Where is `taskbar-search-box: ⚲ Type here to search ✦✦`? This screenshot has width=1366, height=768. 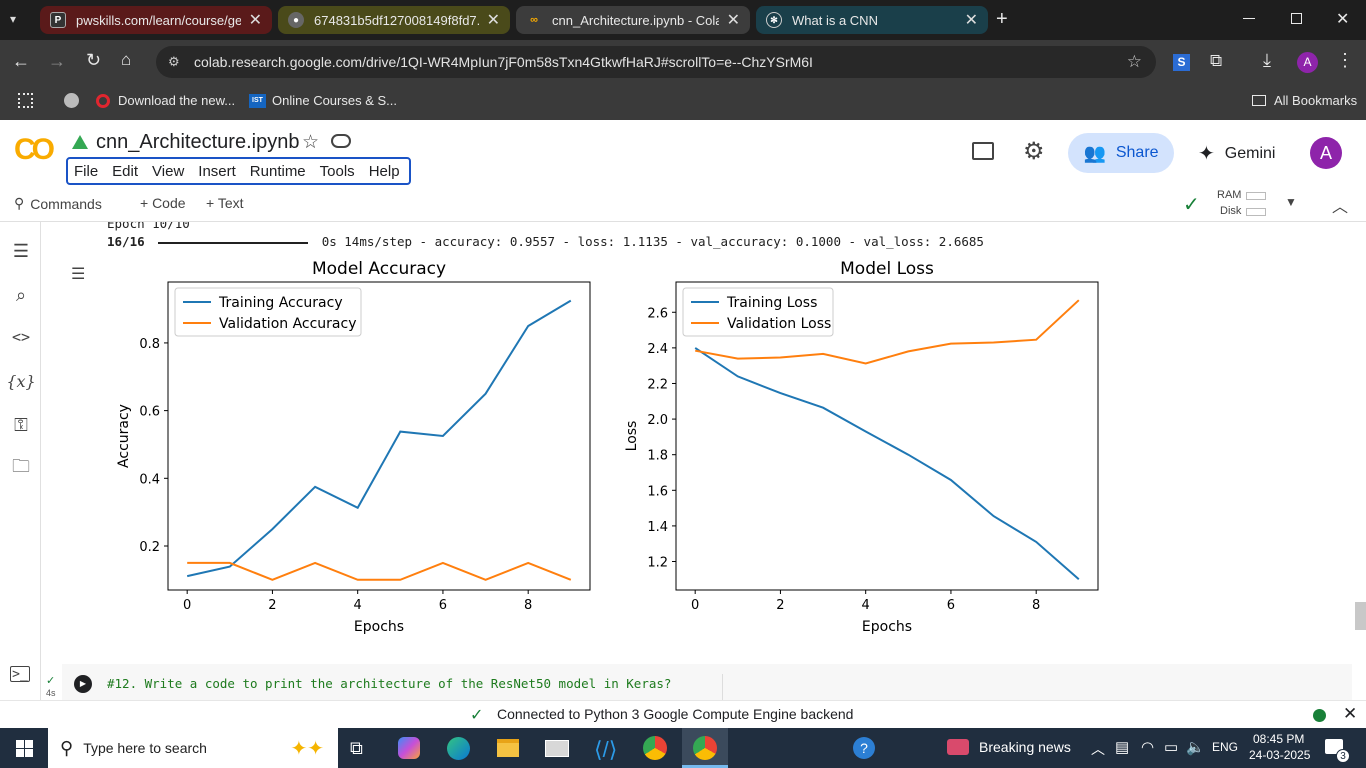 taskbar-search-box: ⚲ Type here to search ✦✦ is located at coordinates (193, 748).